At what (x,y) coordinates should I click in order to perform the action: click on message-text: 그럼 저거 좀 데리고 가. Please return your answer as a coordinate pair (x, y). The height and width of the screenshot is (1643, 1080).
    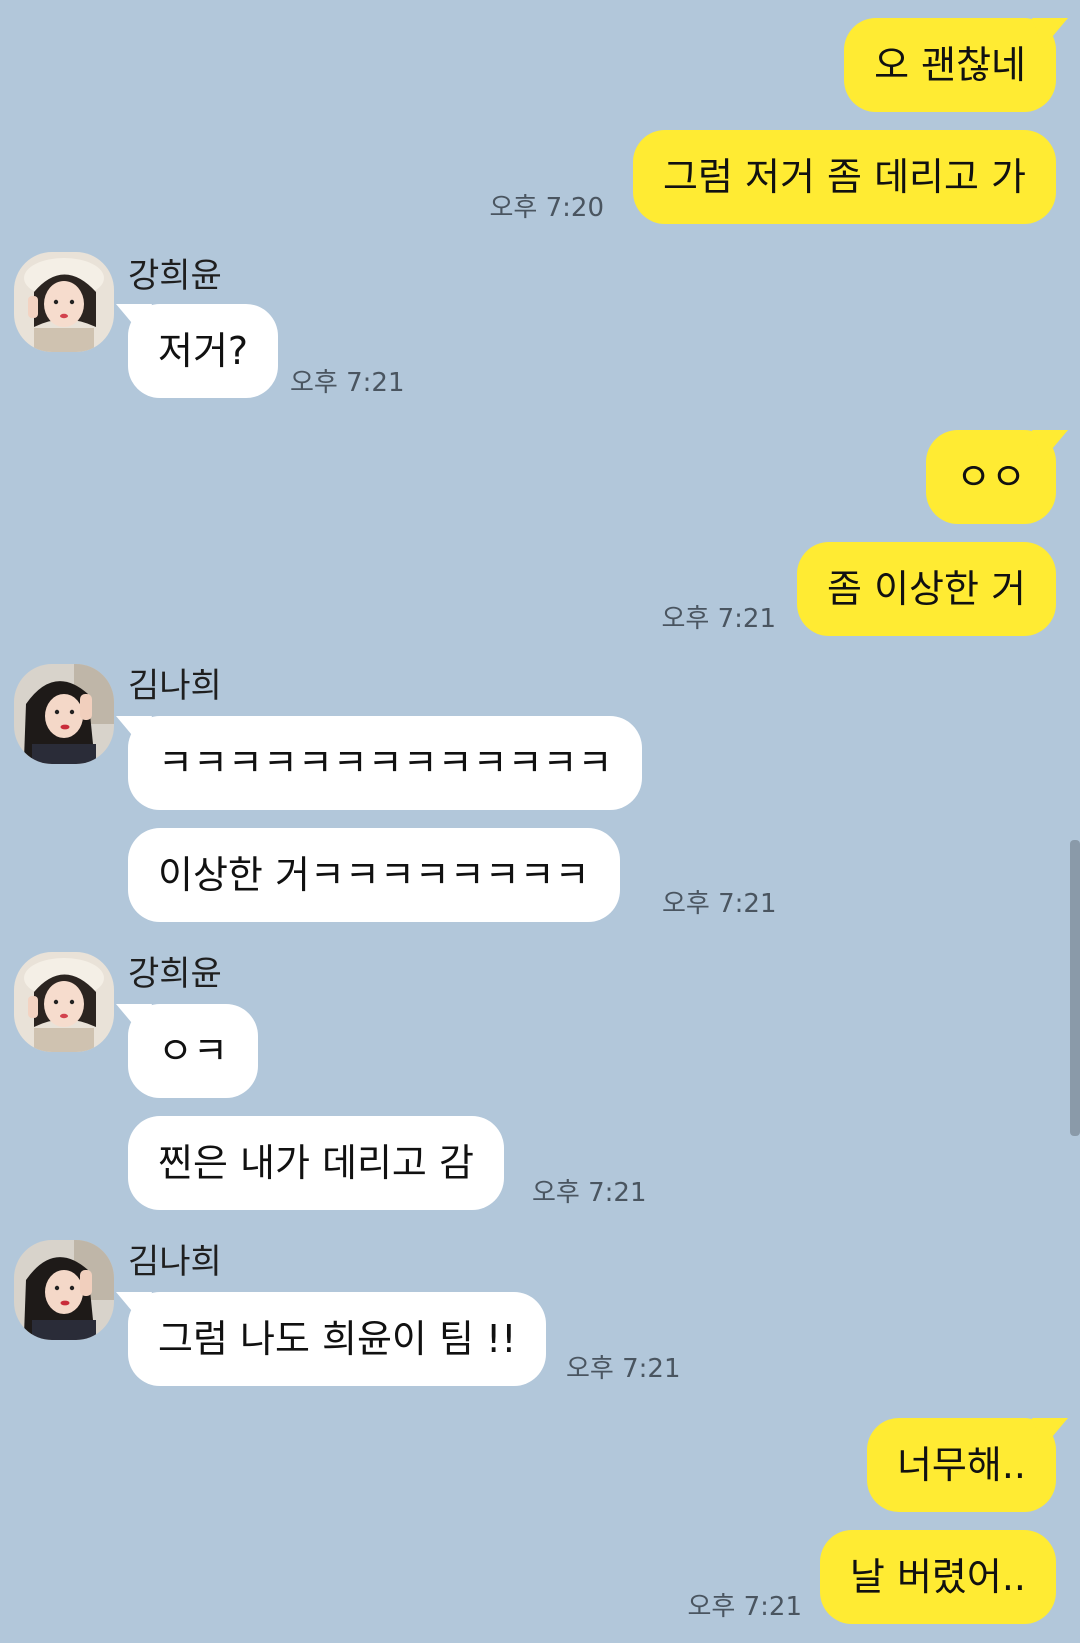
    Looking at the image, I should click on (844, 177).